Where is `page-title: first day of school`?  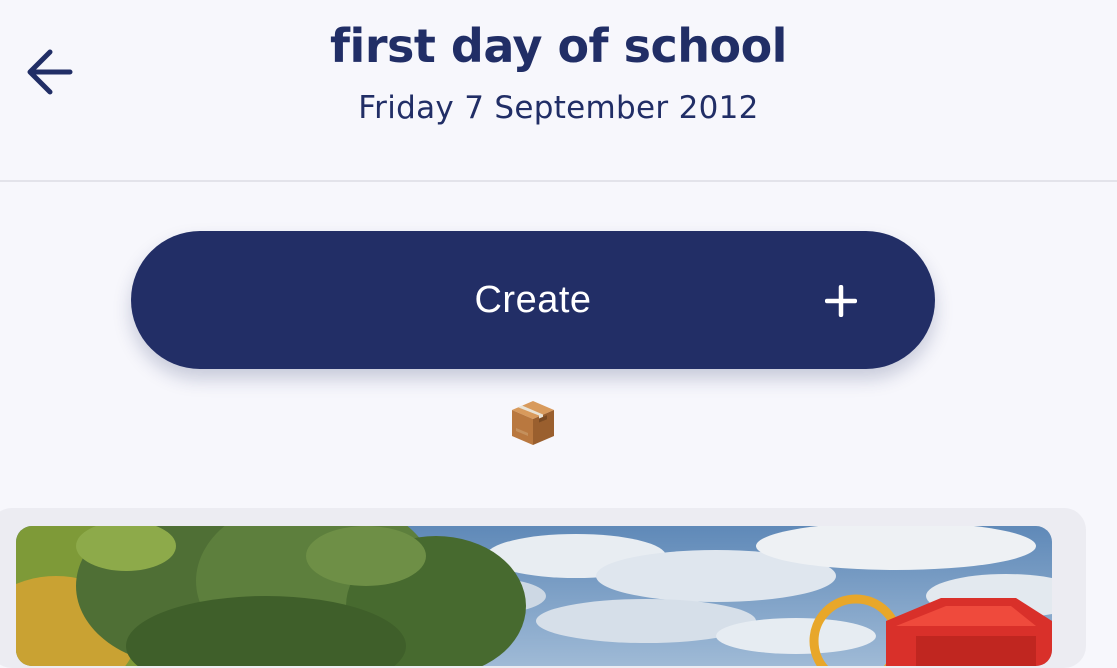 page-title: first day of school is located at coordinates (558, 46).